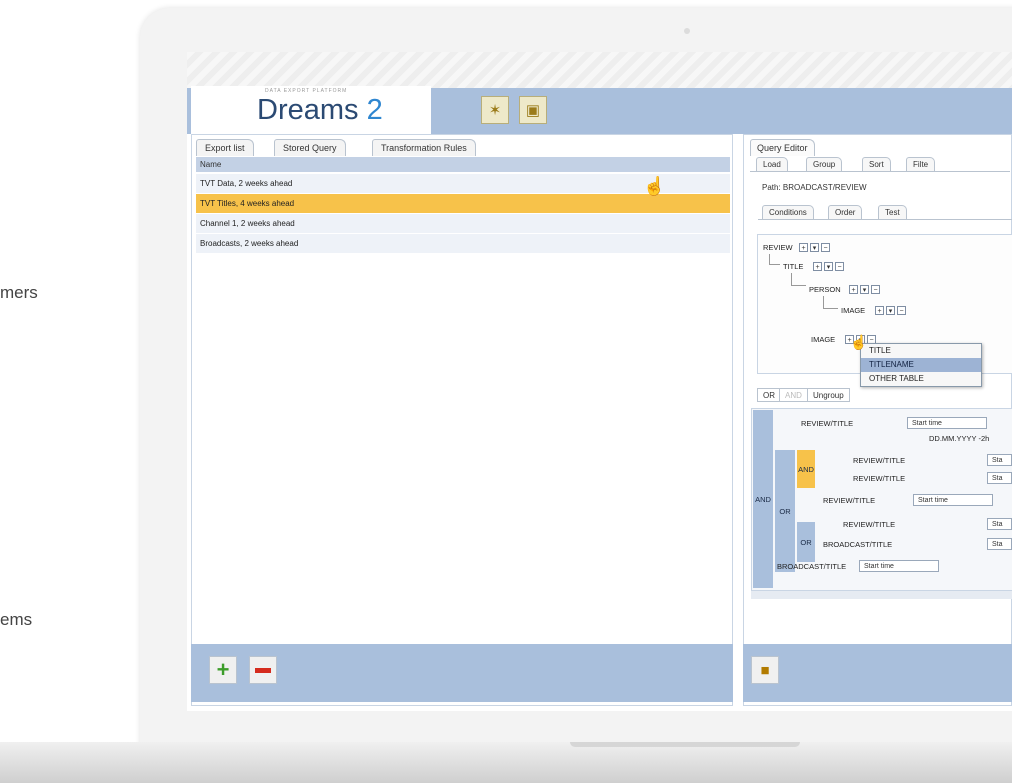  I want to click on pointer-cursor-icon: ☝, so click(859, 342).